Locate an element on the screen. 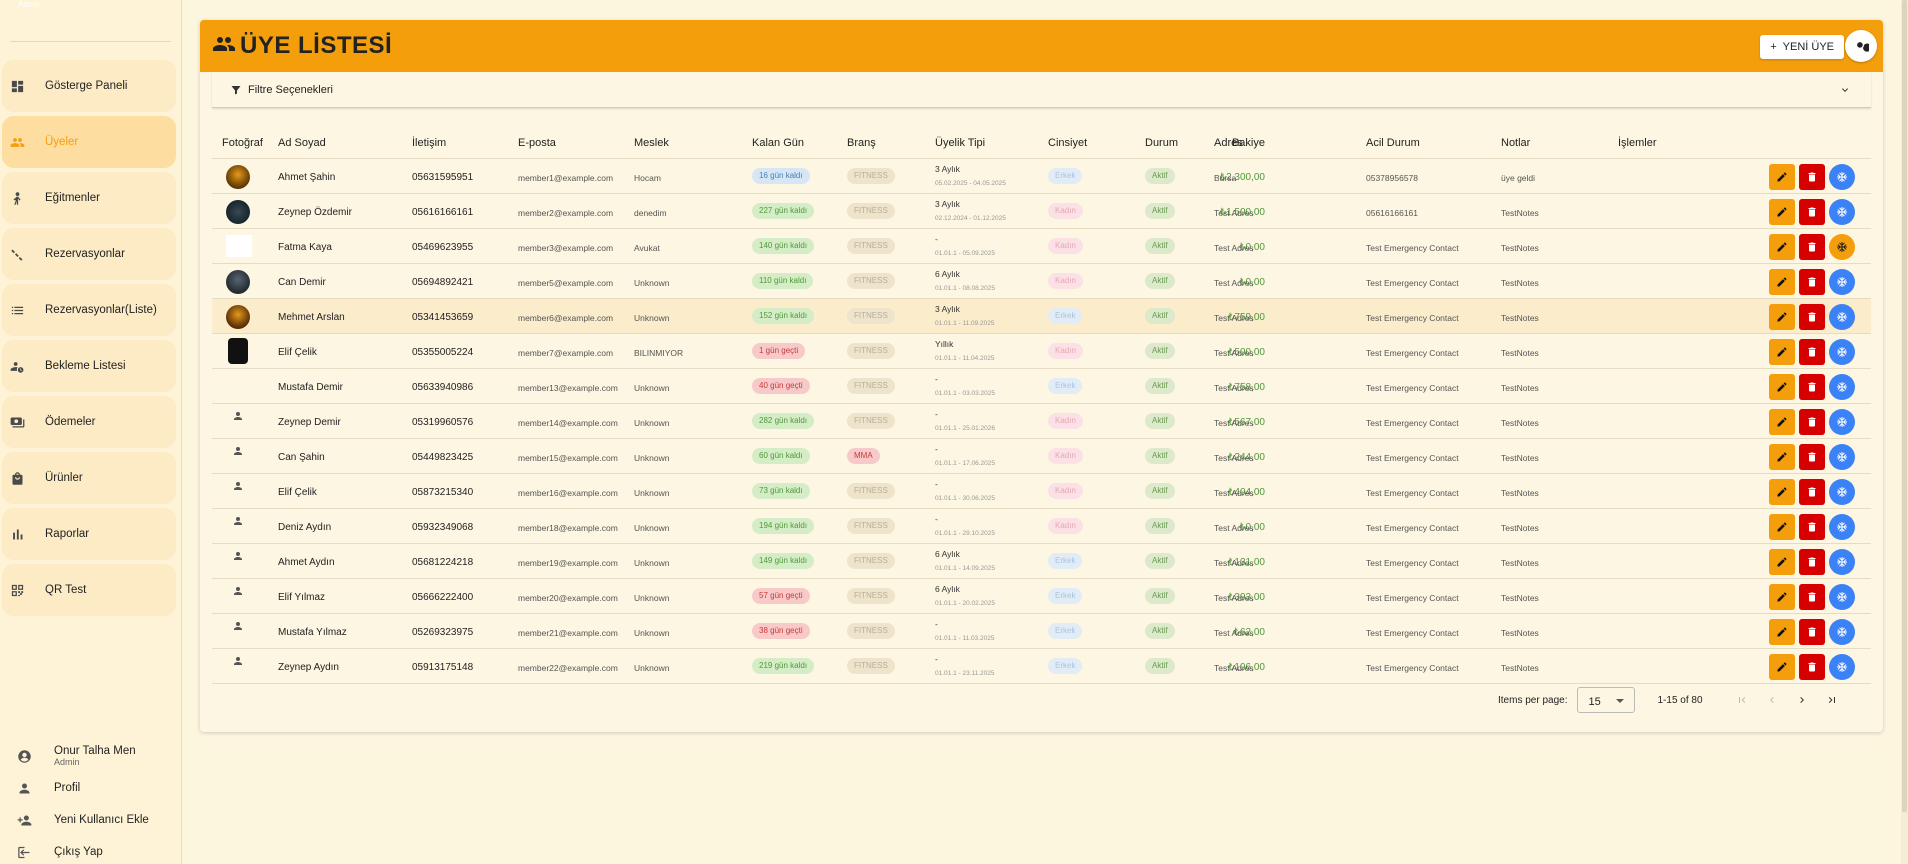 This screenshot has width=1908, height=864. sidebar-item-gösterge-paneli: Gösterge Paneli is located at coordinates (89, 86).